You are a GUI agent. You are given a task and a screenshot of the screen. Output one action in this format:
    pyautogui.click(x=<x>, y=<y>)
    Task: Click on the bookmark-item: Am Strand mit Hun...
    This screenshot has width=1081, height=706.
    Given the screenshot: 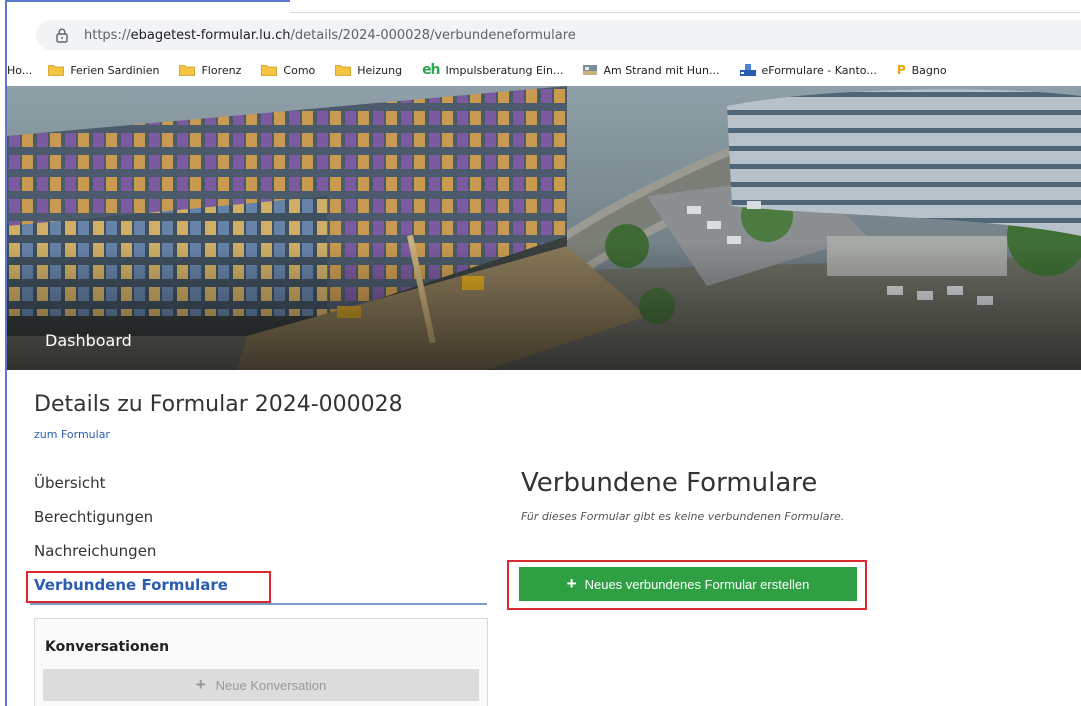 What is the action you would take?
    pyautogui.click(x=651, y=70)
    